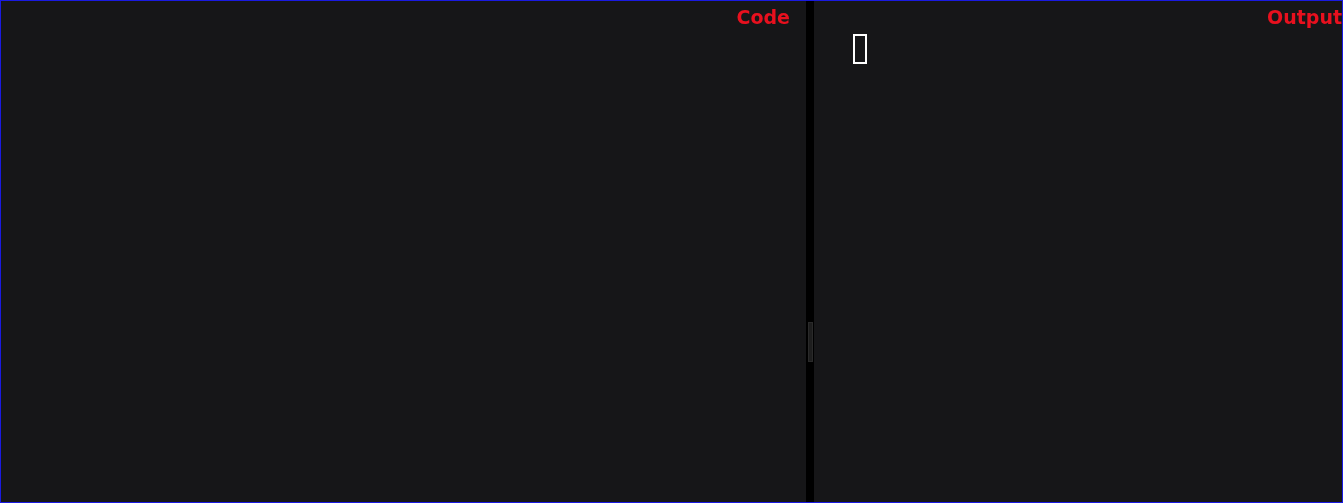 This screenshot has height=503, width=1343. What do you see at coordinates (810, 341) in the screenshot?
I see `splitter-handle` at bounding box center [810, 341].